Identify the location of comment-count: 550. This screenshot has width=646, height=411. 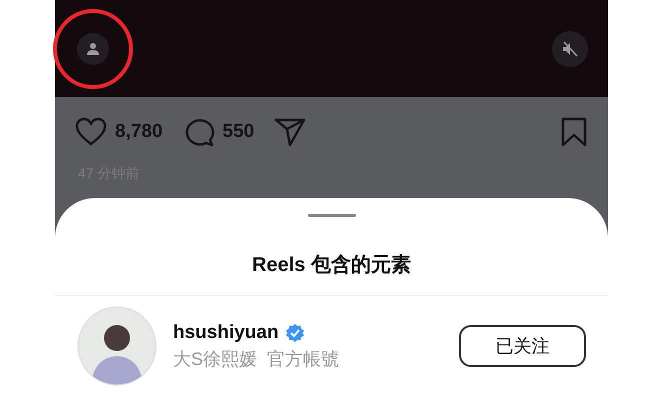
(238, 132).